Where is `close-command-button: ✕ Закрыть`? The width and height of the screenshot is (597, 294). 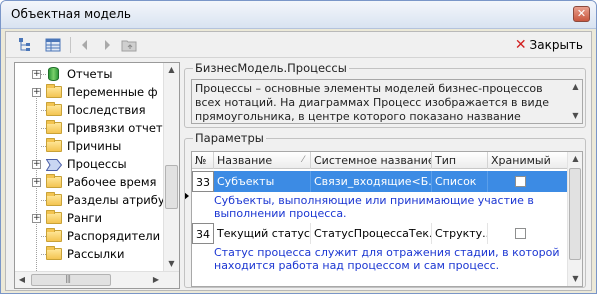 close-command-button: ✕ Закрыть is located at coordinates (549, 45).